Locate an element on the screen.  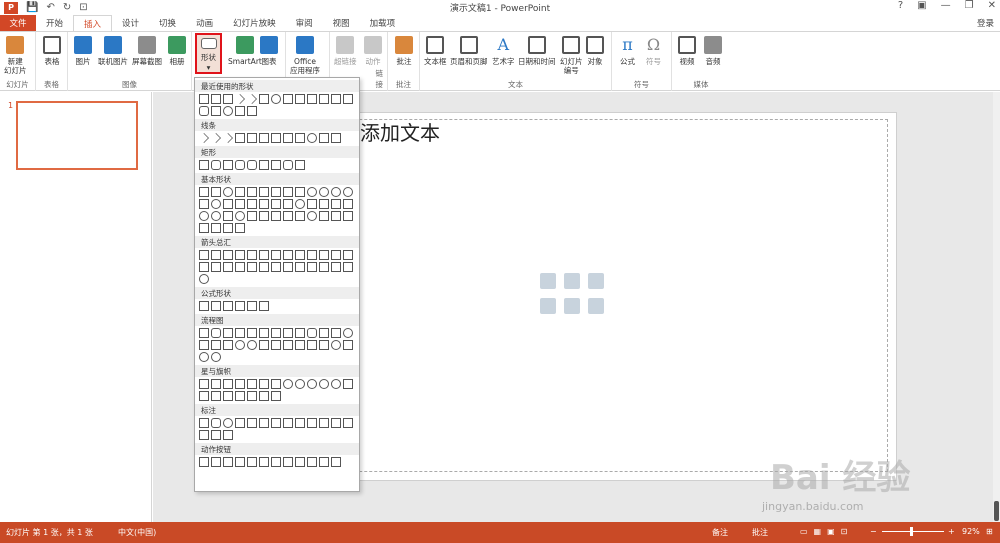
tab-transitions: 切换 is located at coordinates (167, 23).